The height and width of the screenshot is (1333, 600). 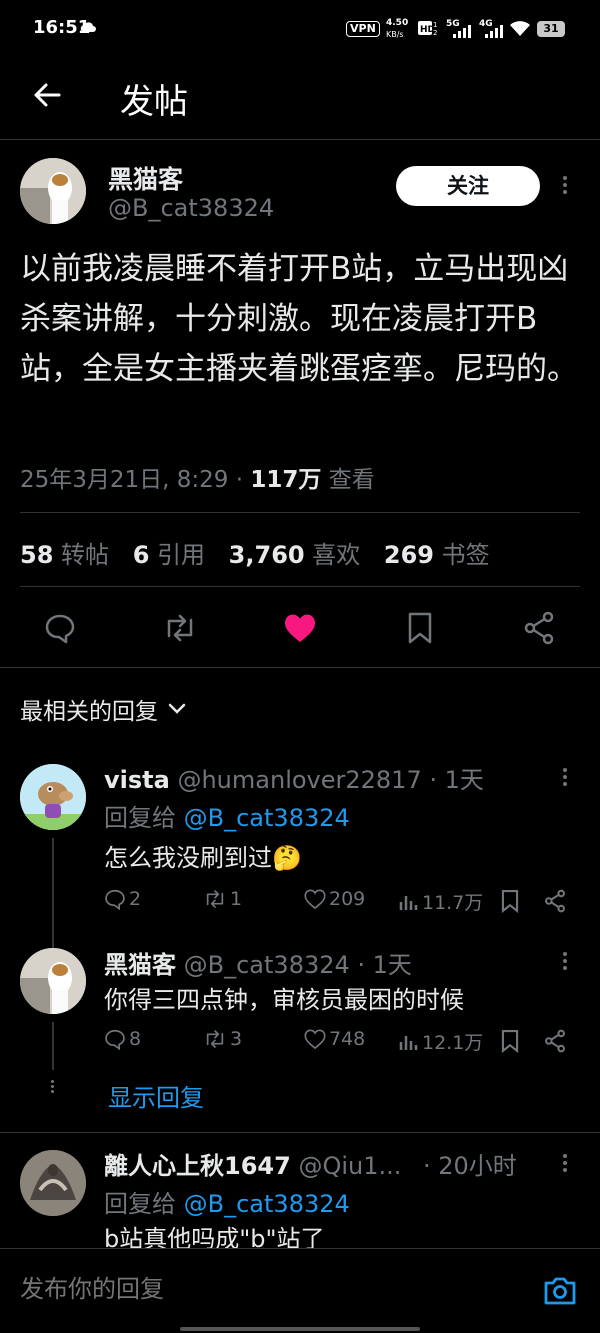 What do you see at coordinates (363, 29) in the screenshot?
I see `vpn-badge: VPN` at bounding box center [363, 29].